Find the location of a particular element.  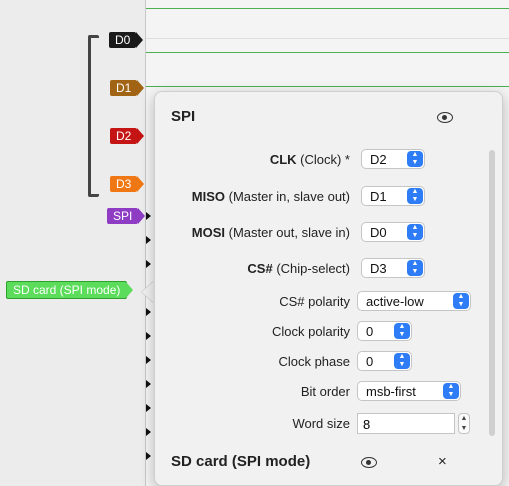

channel-tag-d0: D0 is located at coordinates (126, 40).